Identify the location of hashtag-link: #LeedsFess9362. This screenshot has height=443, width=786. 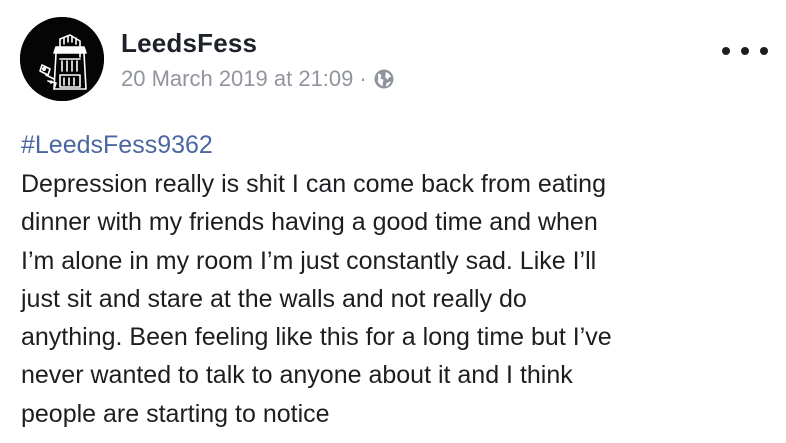
(117, 145).